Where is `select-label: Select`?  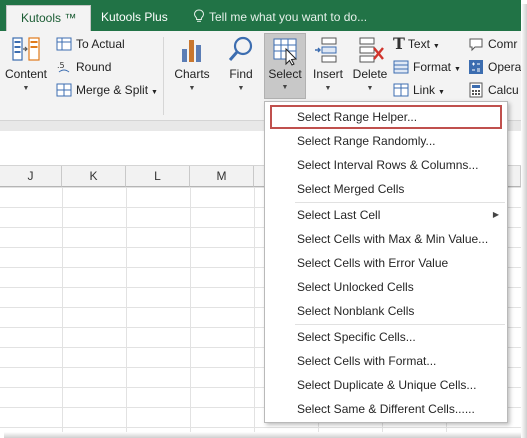
select-label: Select is located at coordinates (285, 74).